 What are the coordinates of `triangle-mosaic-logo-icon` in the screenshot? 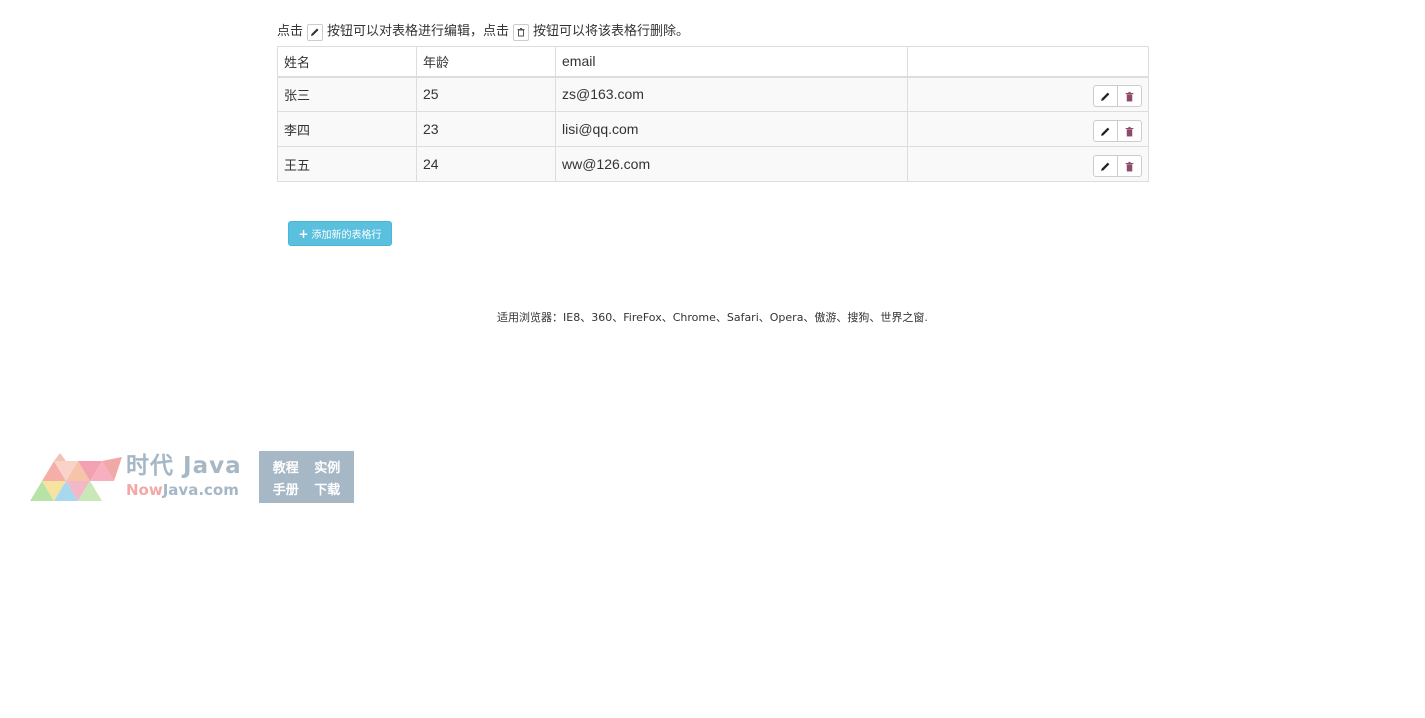 It's located at (76, 477).